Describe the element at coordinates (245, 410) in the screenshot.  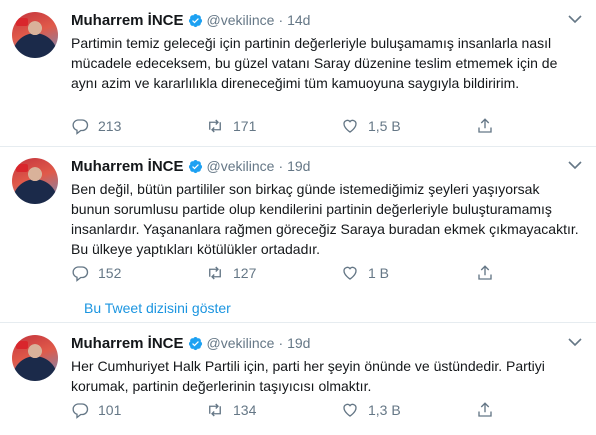
I see `retweet-count: 134` at that location.